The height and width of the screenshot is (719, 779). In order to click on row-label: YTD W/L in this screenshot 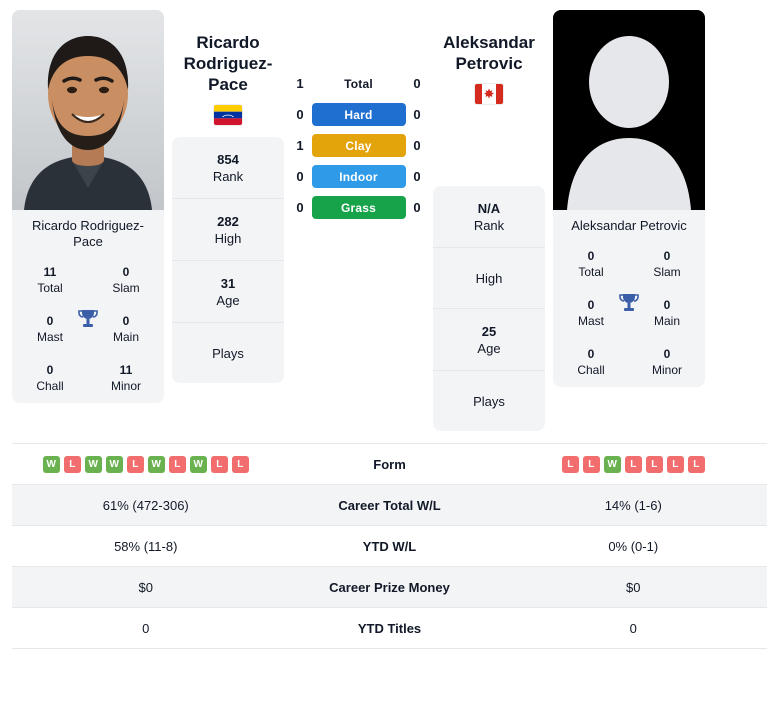, I will do `click(389, 546)`.